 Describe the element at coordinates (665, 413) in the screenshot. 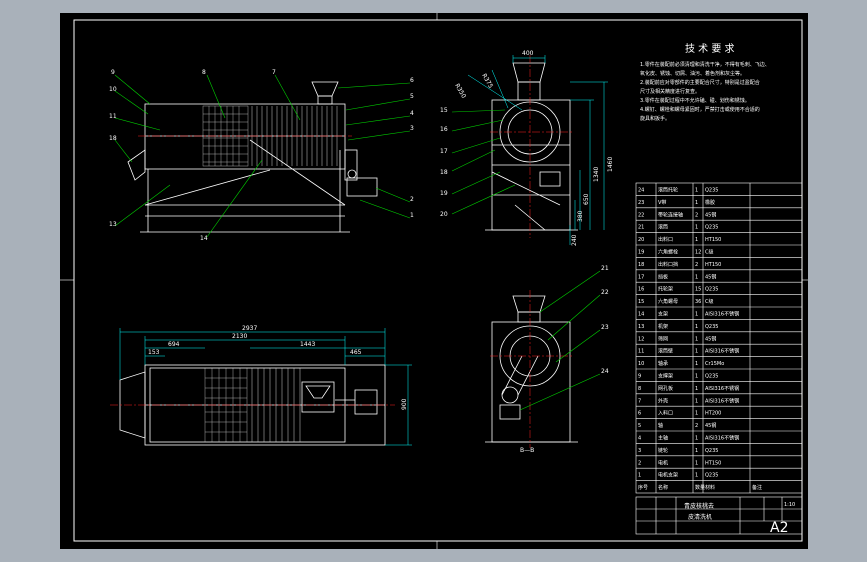

I see `bom-cell-name: 入料口` at that location.